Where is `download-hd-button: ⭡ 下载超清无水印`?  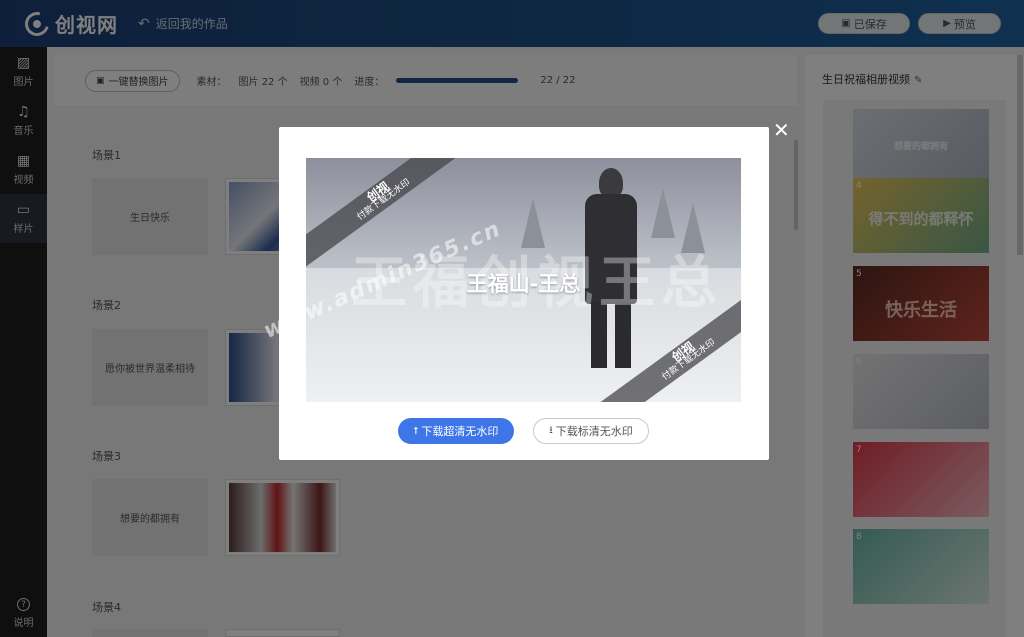 download-hd-button: ⭡ 下载超清无水印 is located at coordinates (456, 431).